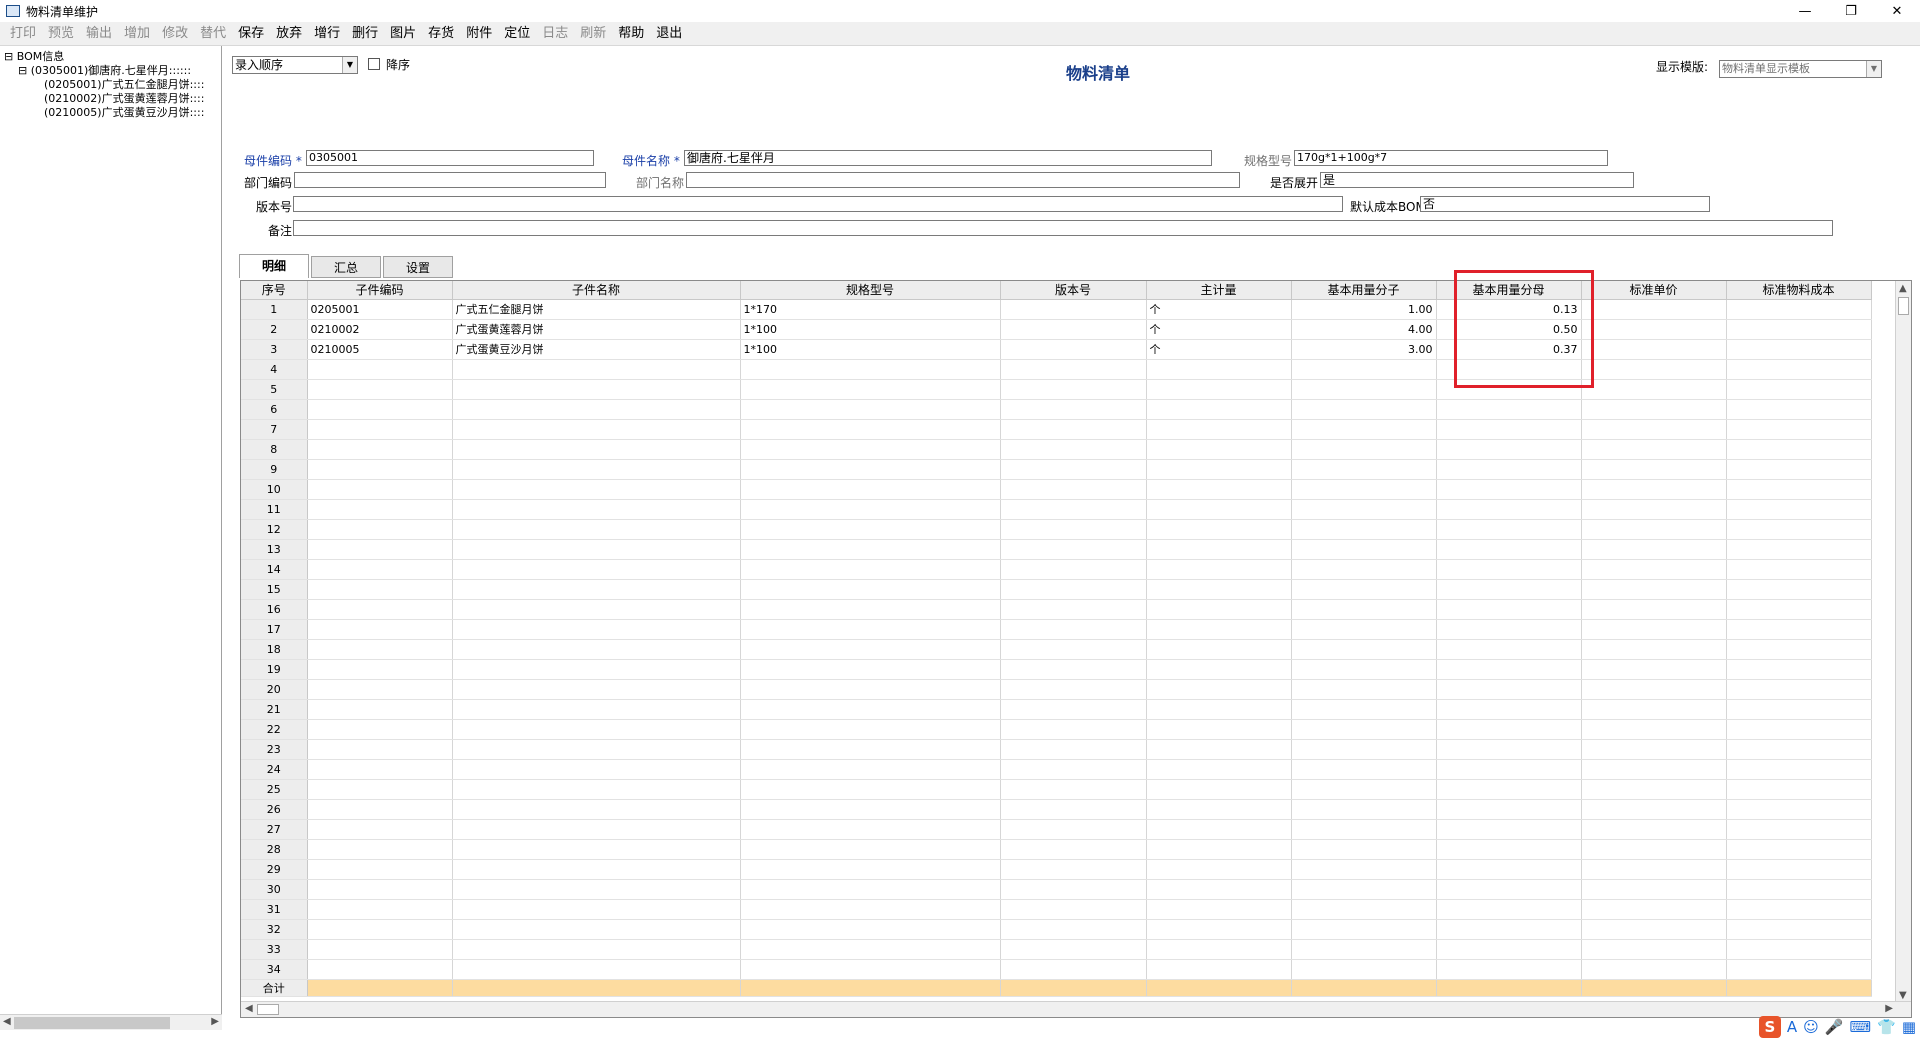  Describe the element at coordinates (596, 290) in the screenshot. I see `column-header: 子件名称` at that location.